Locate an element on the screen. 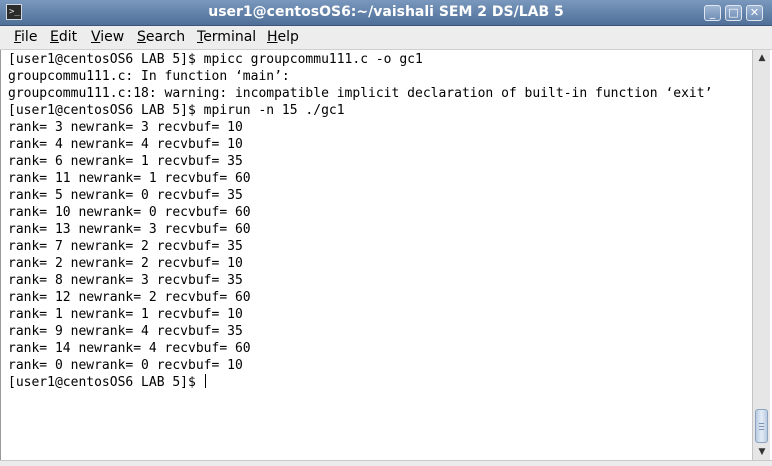 The image size is (772, 466). menu-edit: Edit is located at coordinates (63, 37).